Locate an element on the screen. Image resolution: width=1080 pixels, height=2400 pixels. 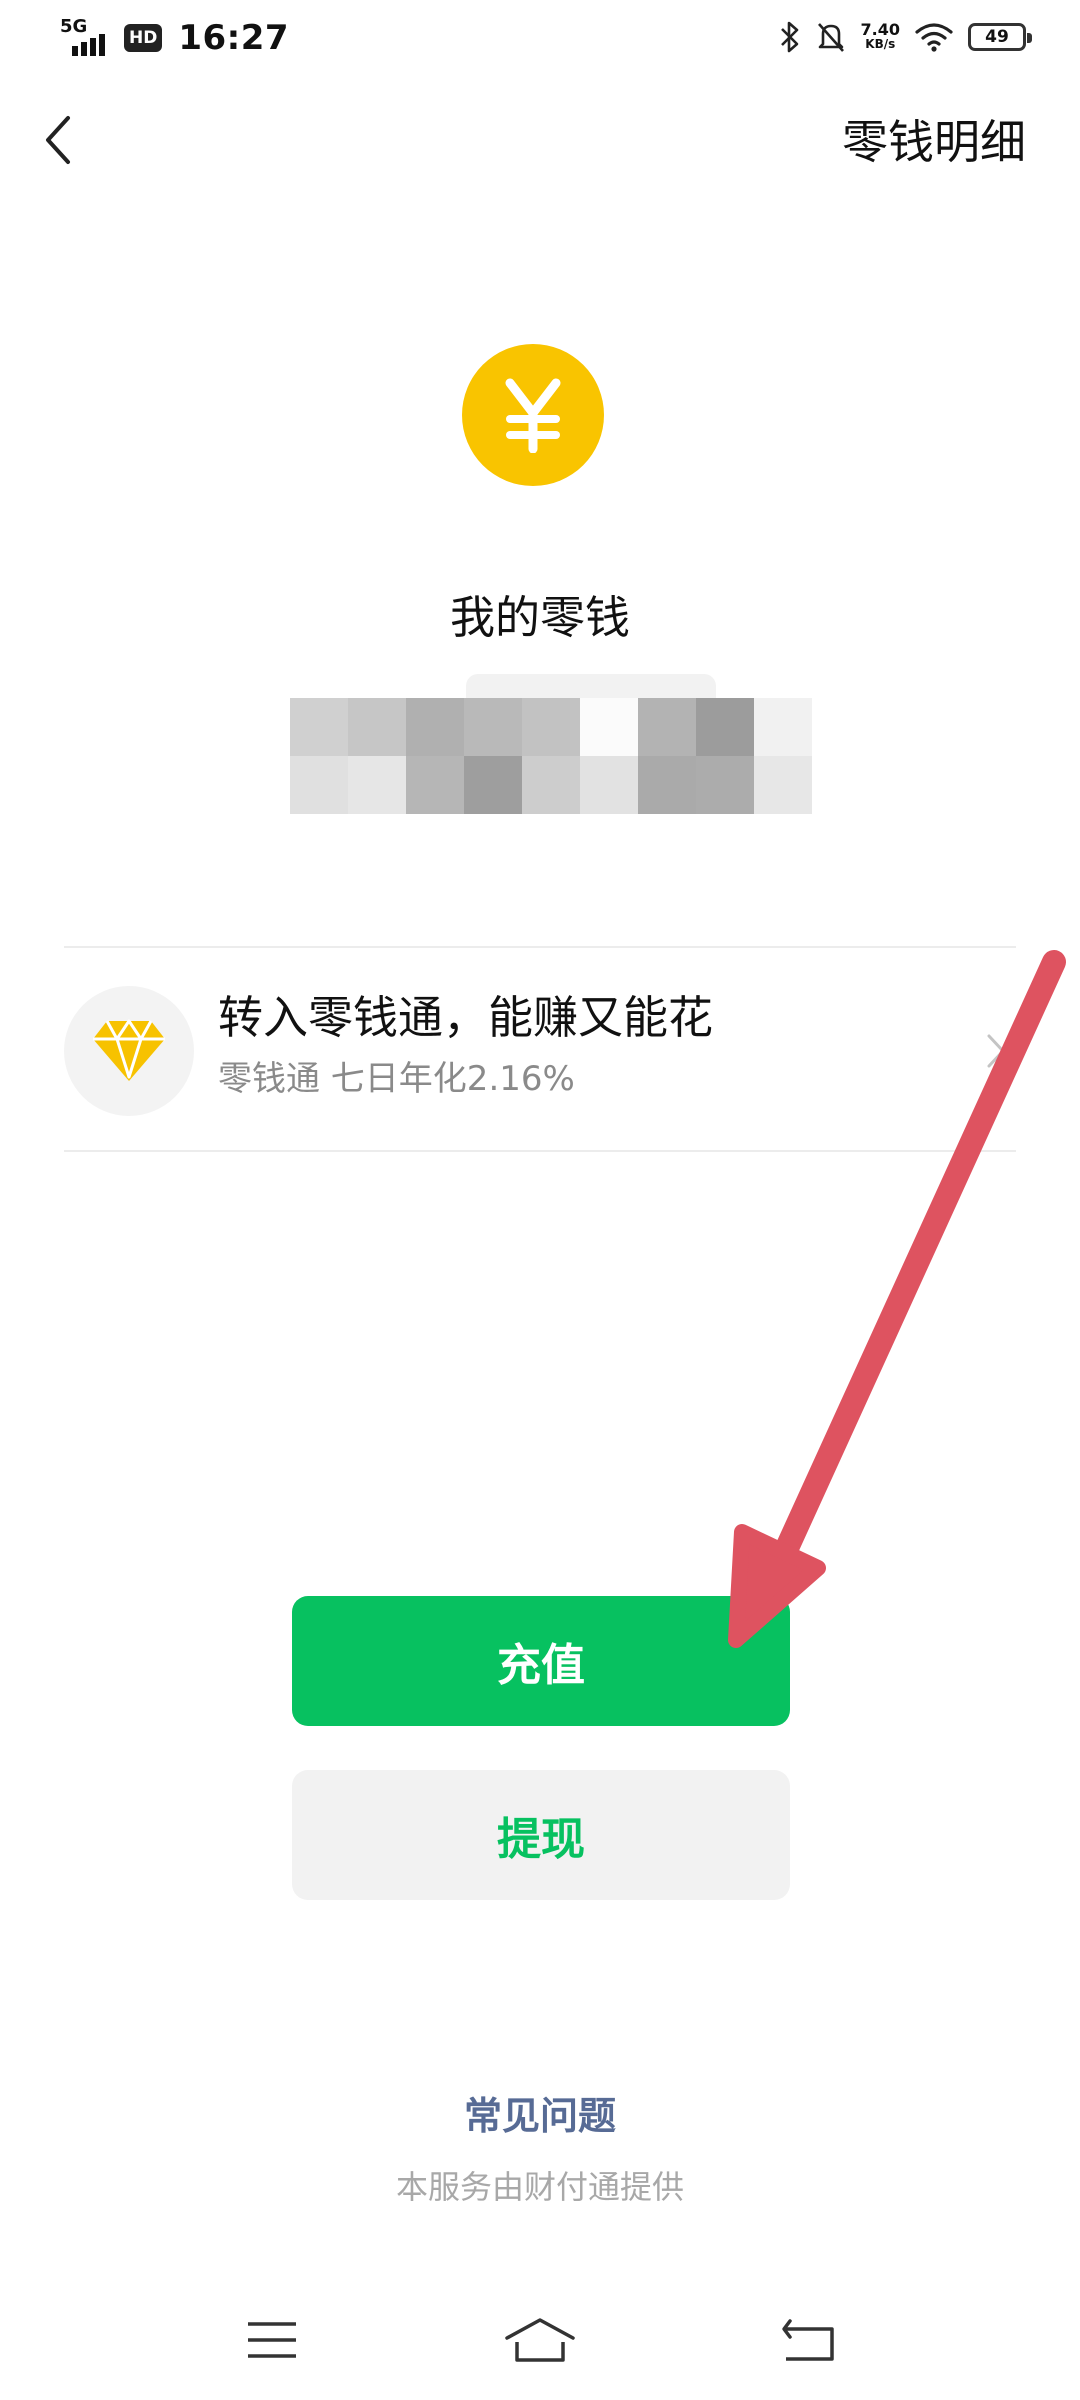
home-button is located at coordinates (540, 2340).